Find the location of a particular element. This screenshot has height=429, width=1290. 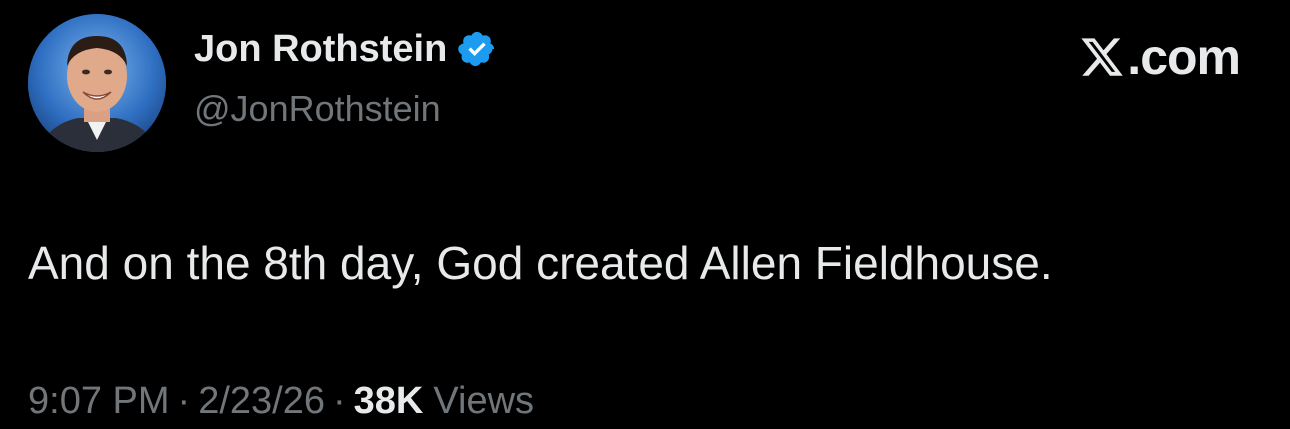

brand-domain-text: com is located at coordinates (1190, 57).